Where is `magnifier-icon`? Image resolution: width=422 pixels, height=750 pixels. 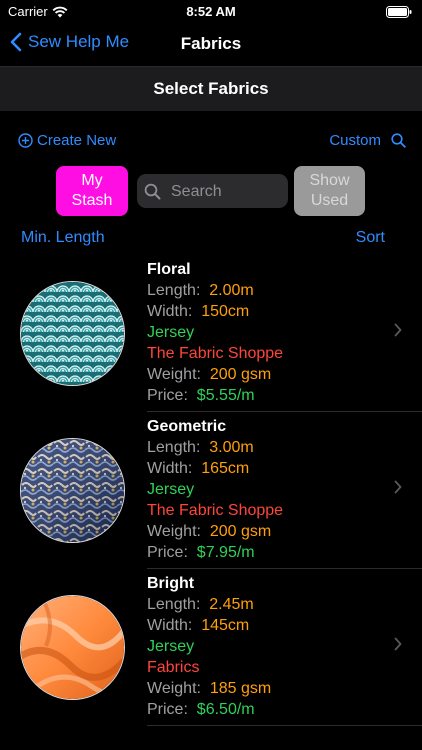 magnifier-icon is located at coordinates (152, 191).